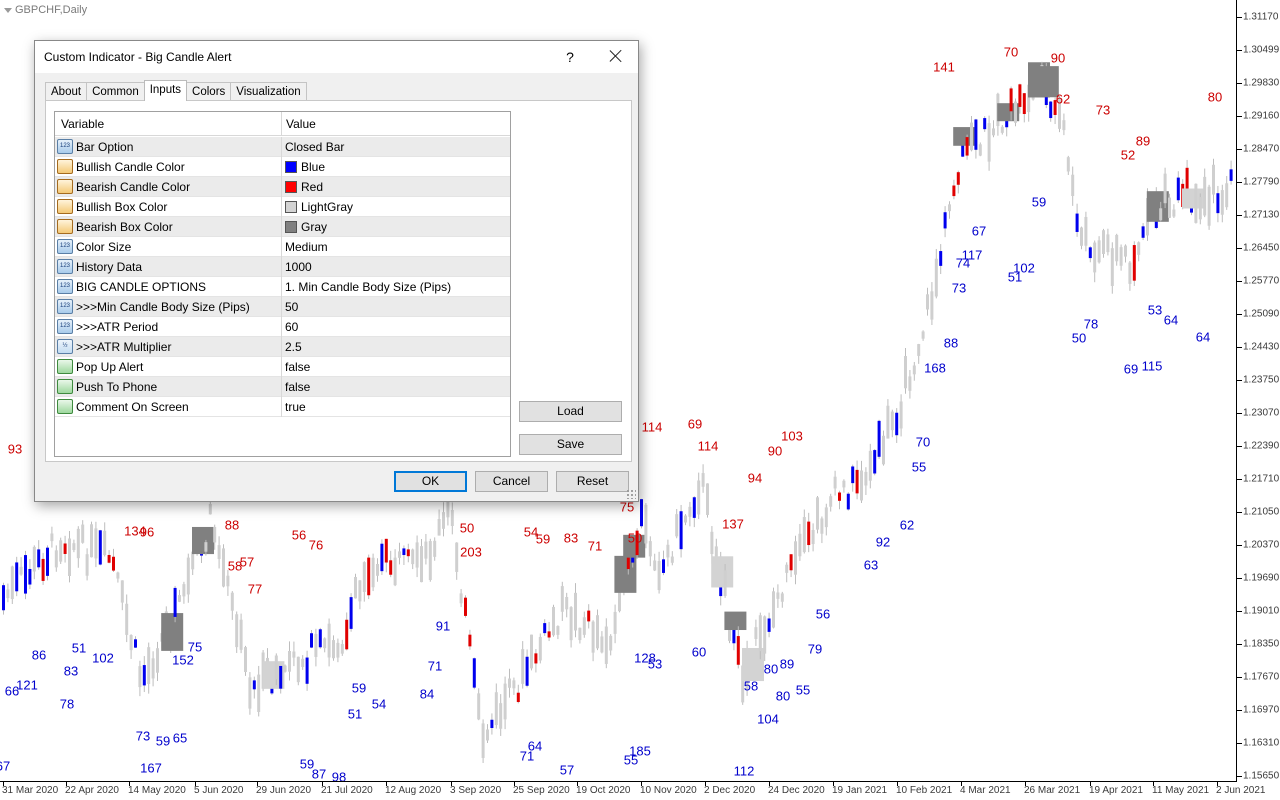 The height and width of the screenshot is (800, 1280). I want to click on dialog-title: Custom Indicator - Big Candle Alert, so click(138, 57).